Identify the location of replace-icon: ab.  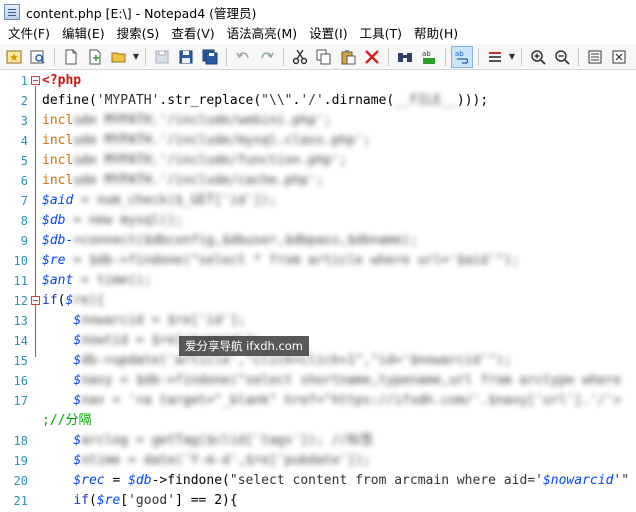
(429, 57).